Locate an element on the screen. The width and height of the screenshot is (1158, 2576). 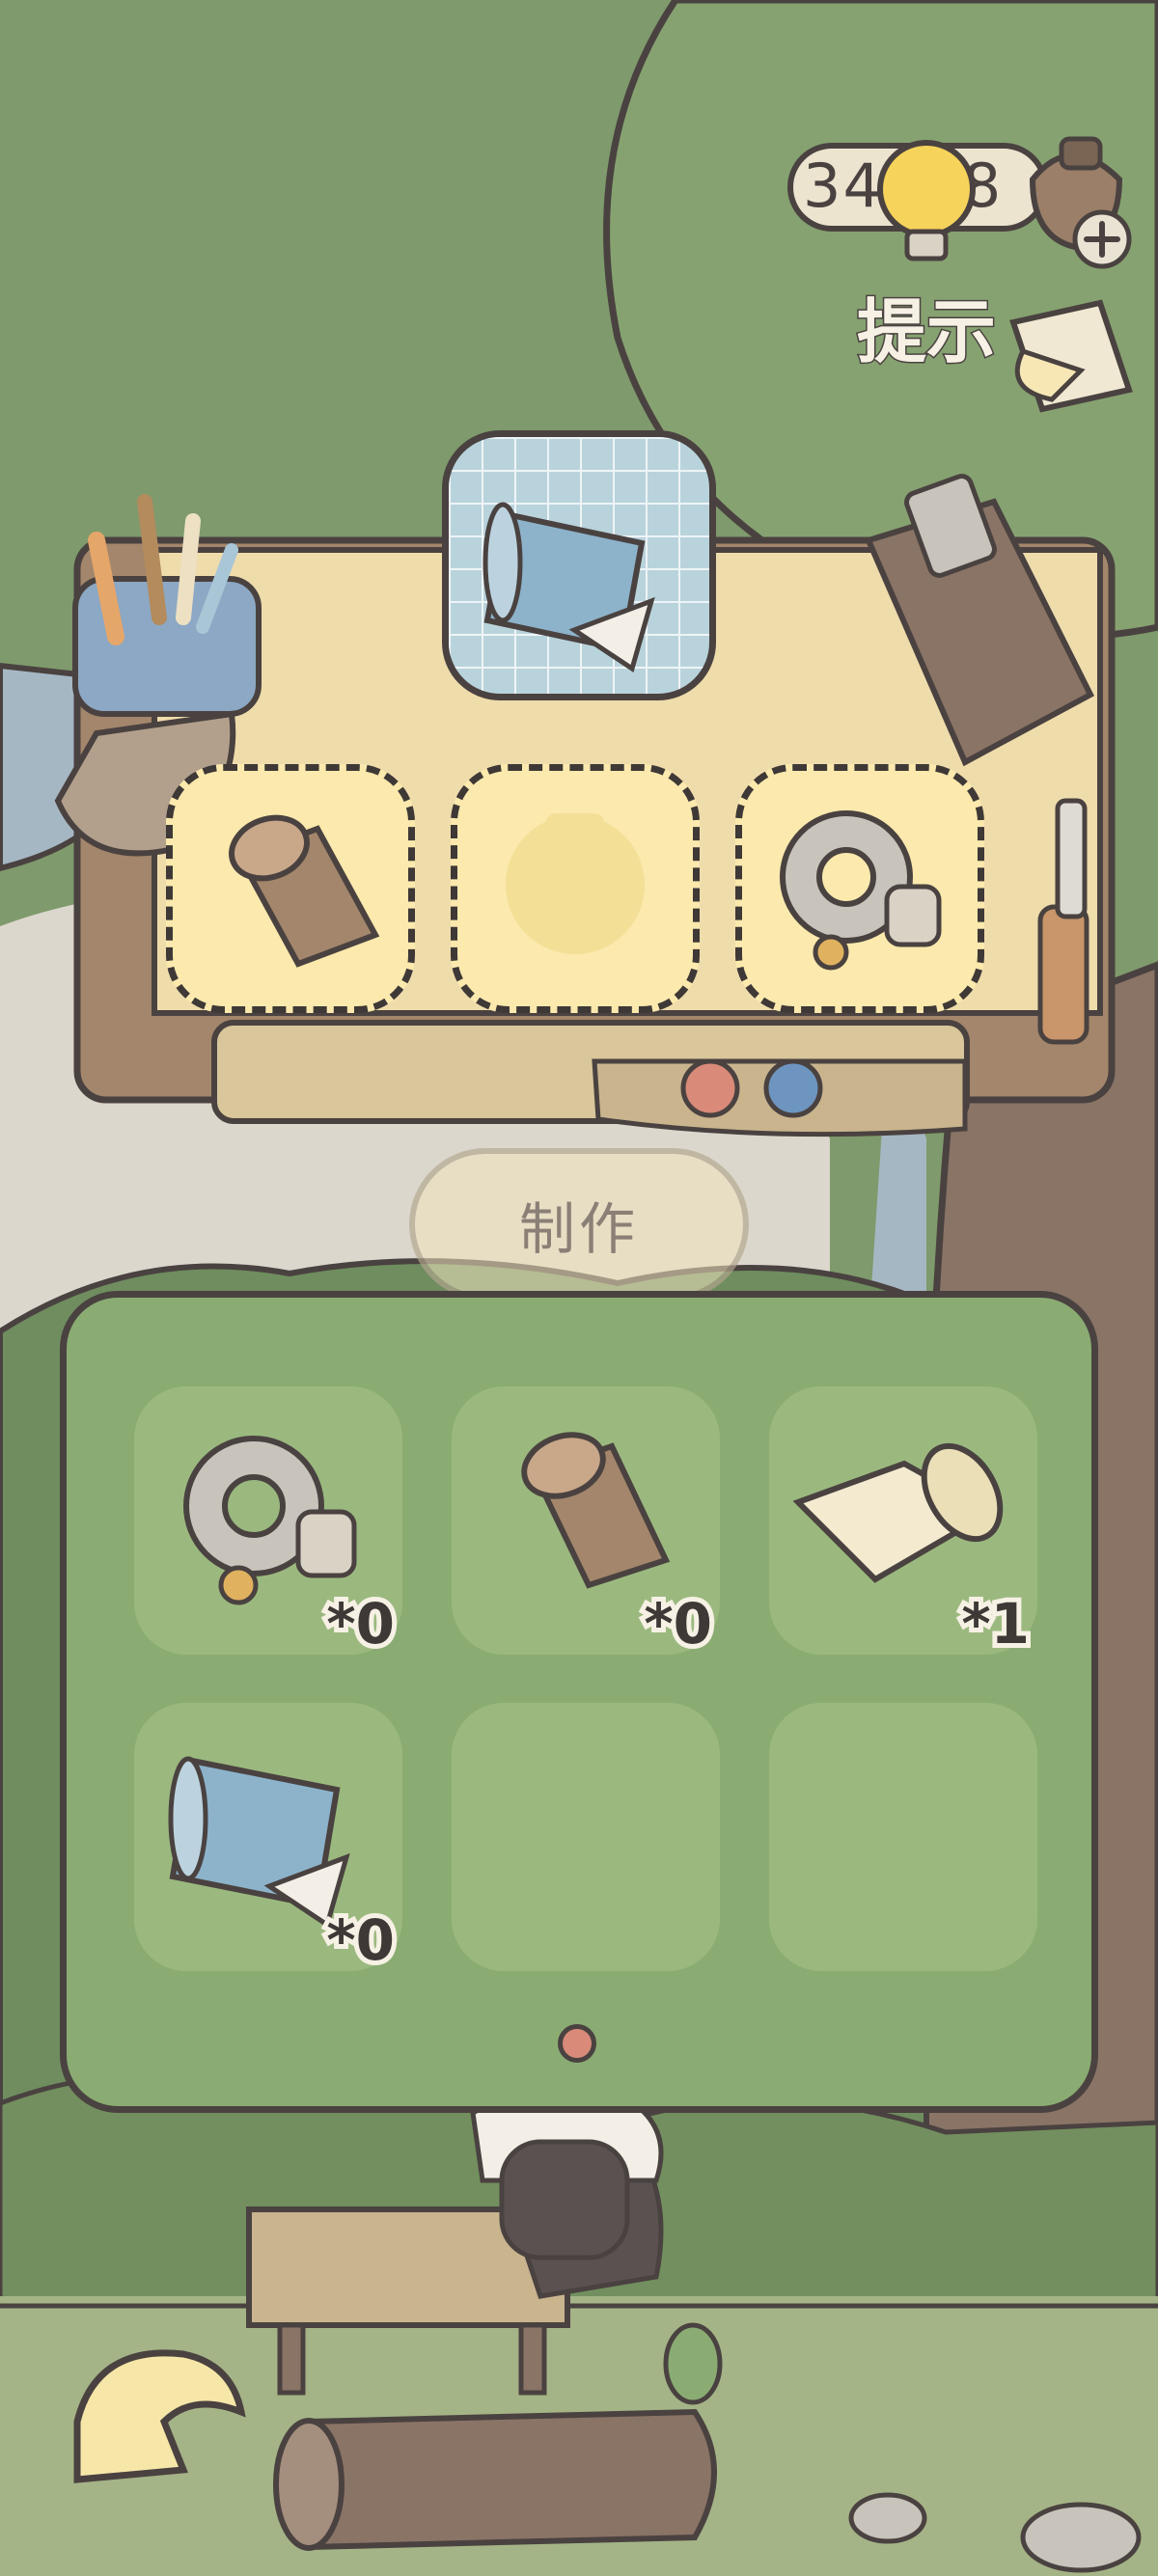
craft-button-label: 制作 is located at coordinates (578, 1229).